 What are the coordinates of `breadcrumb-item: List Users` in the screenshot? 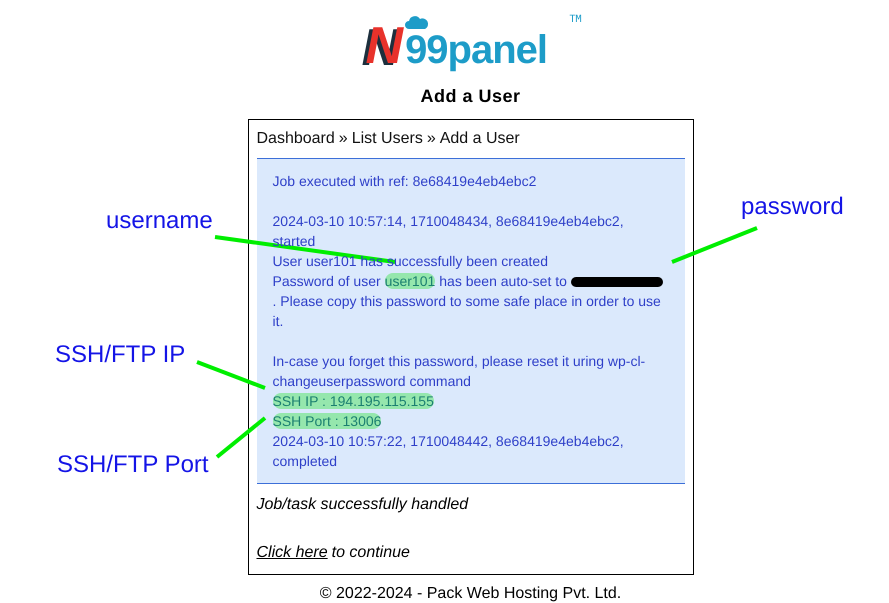 It's located at (387, 139).